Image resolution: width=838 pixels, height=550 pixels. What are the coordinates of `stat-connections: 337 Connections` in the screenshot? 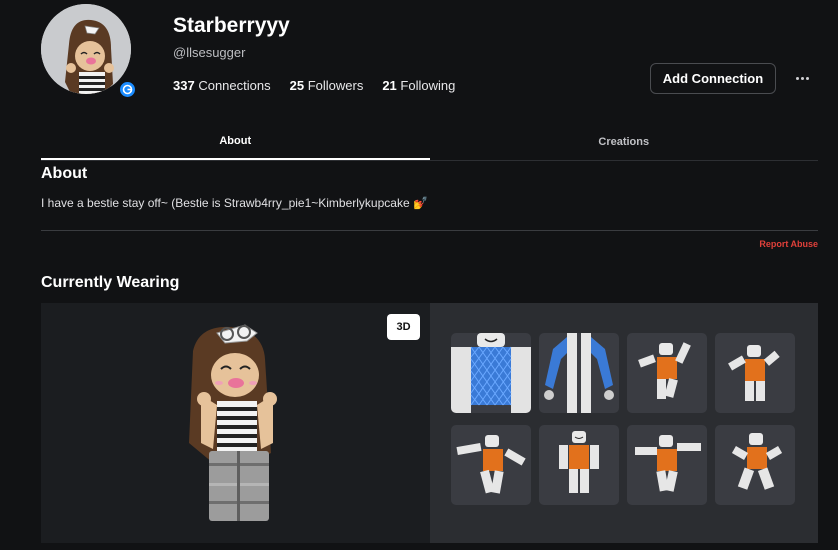 It's located at (222, 85).